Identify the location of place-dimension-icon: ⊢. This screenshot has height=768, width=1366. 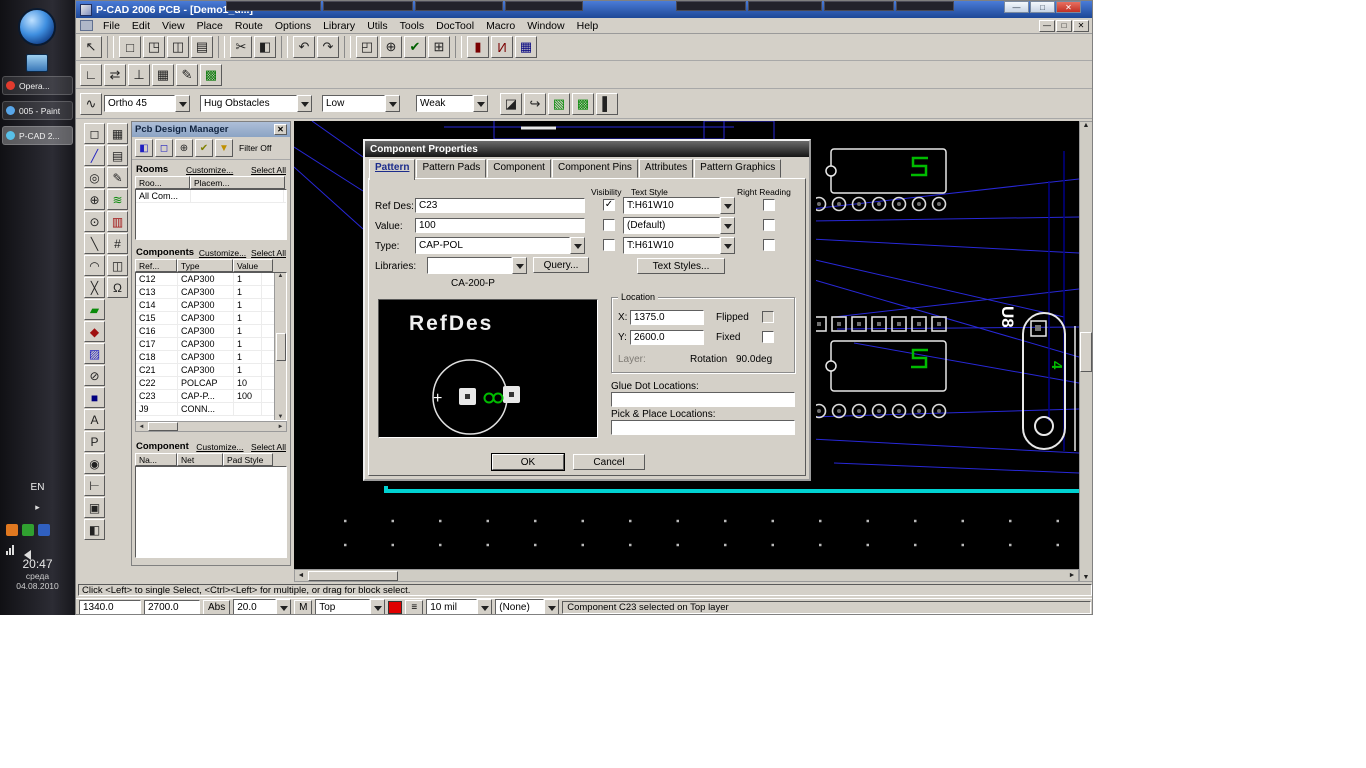
(94, 485).